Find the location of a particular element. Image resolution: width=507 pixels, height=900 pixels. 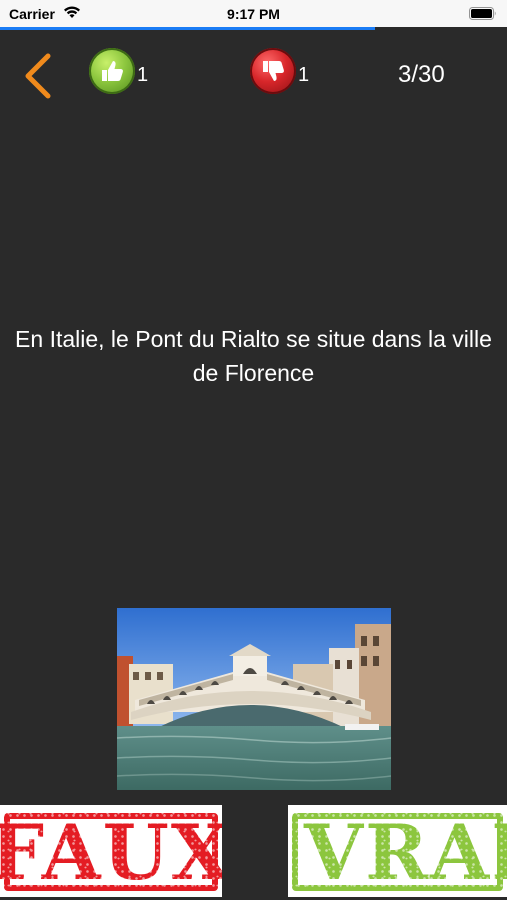

quiz-progress-fill is located at coordinates (188, 28).